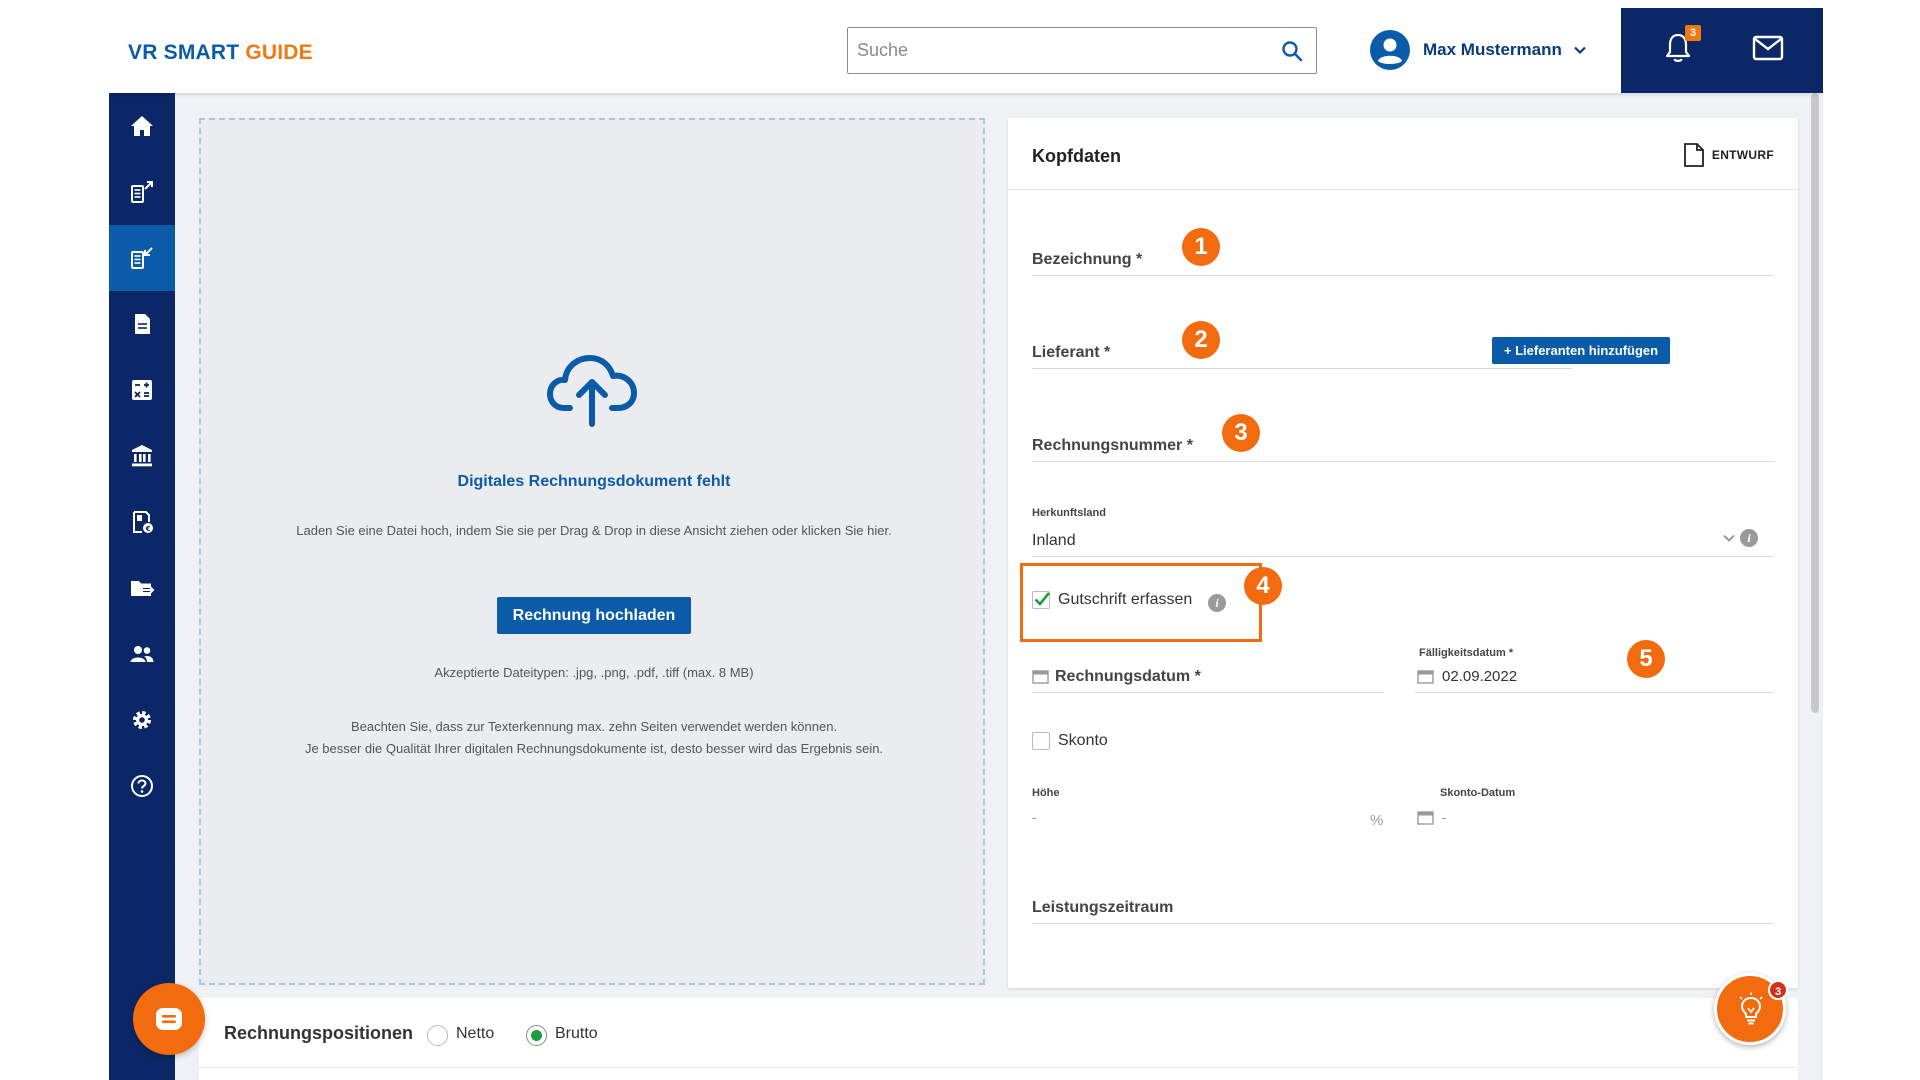 The width and height of the screenshot is (1920, 1080). I want to click on lightbulb-icon, so click(1751, 1008).